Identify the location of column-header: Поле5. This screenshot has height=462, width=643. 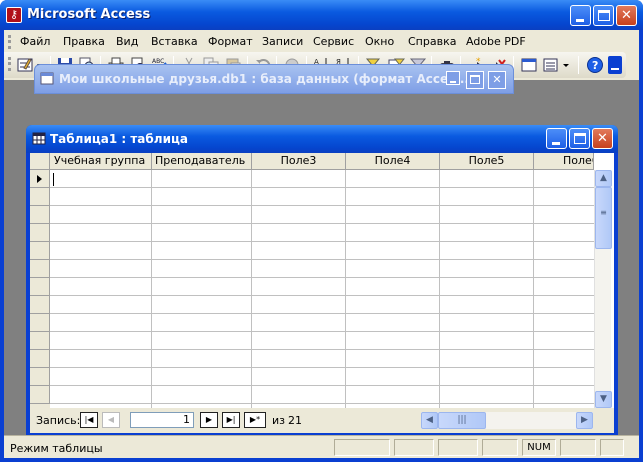
(487, 161).